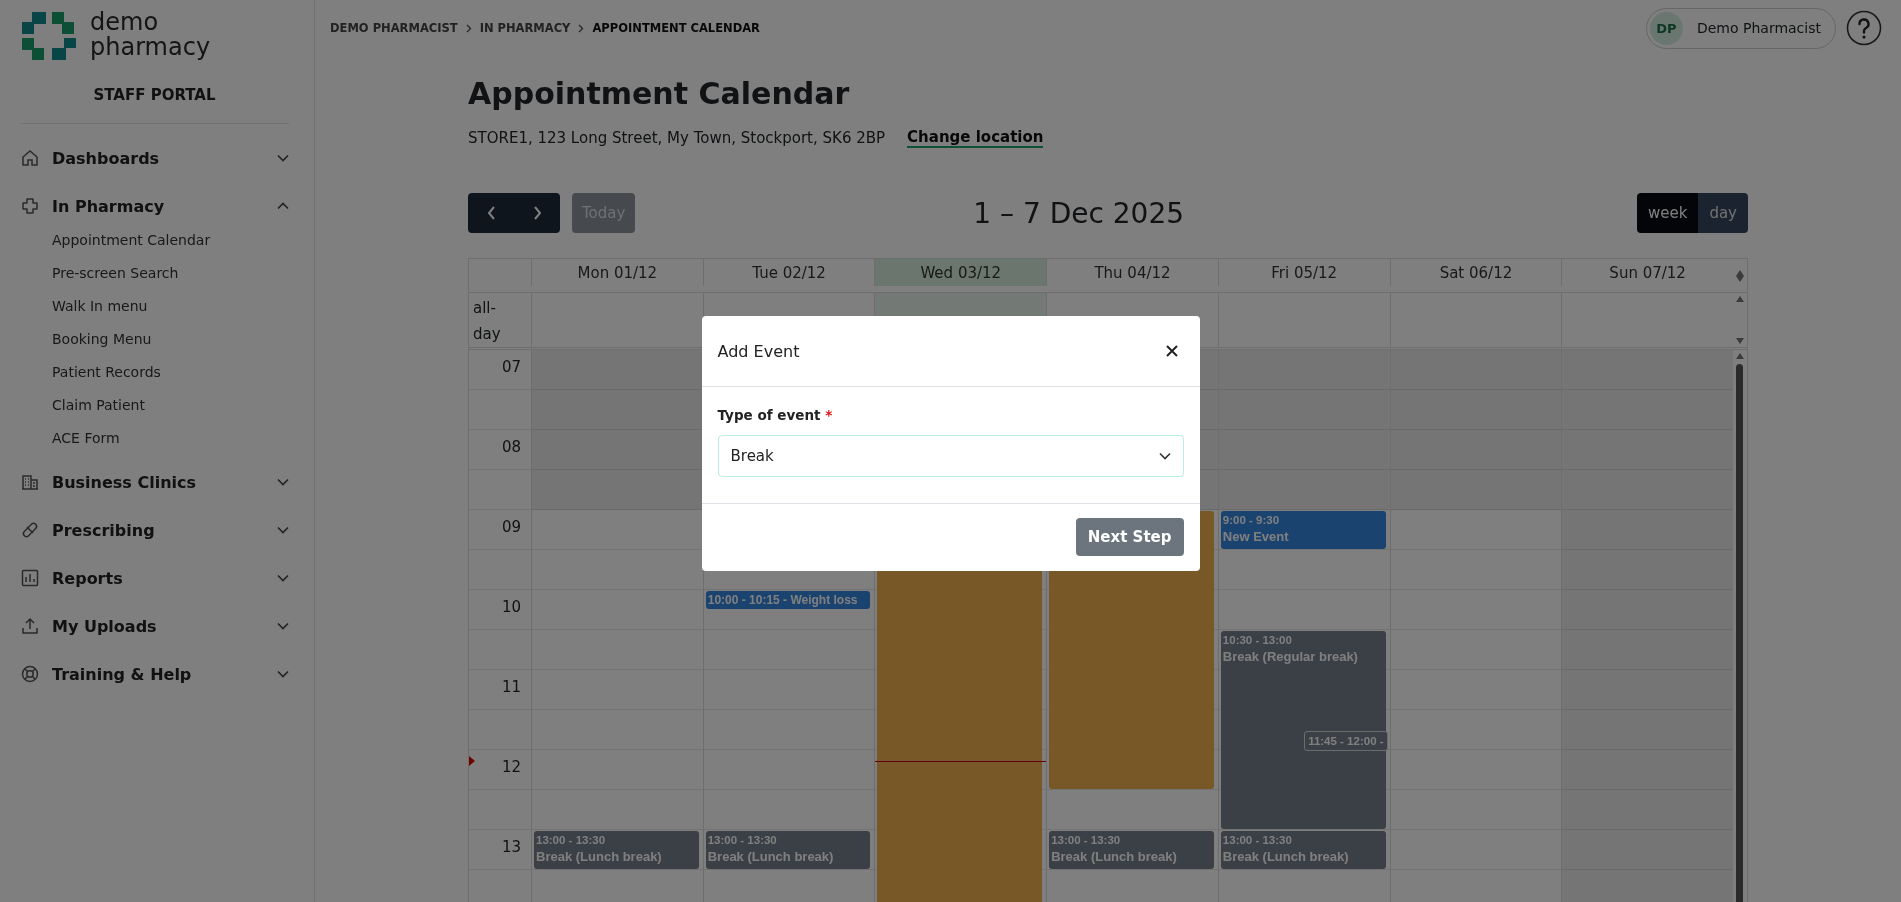  Describe the element at coordinates (30, 530) in the screenshot. I see `pill-icon` at that location.